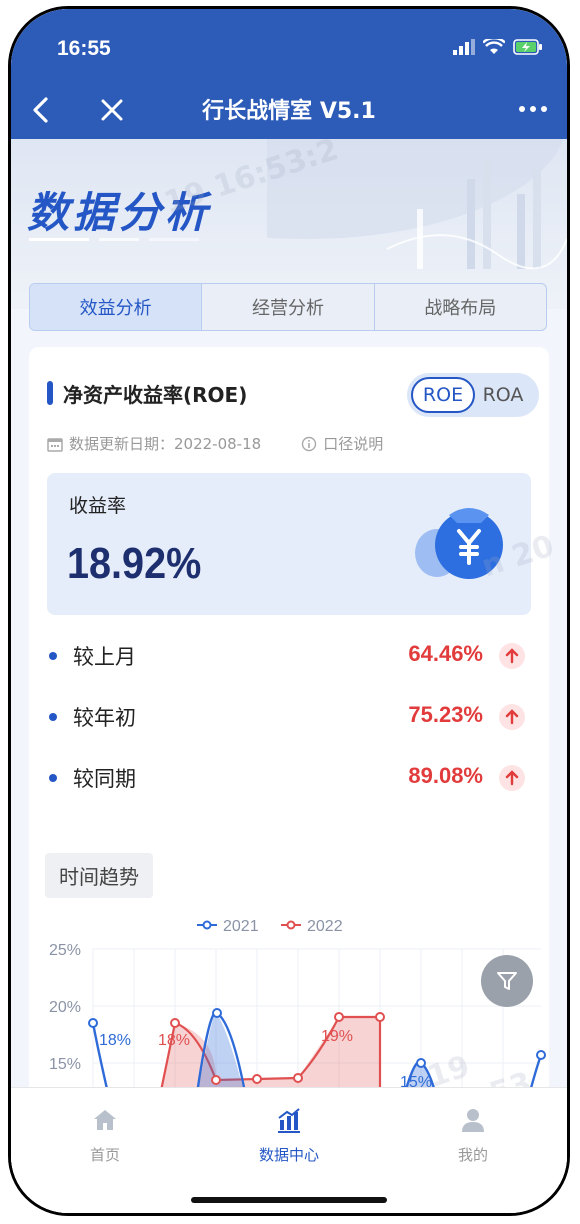 This screenshot has height=1224, width=580. What do you see at coordinates (289, 74) in the screenshot?
I see `top-bar: 16:55 行长战情室 V5.1` at bounding box center [289, 74].